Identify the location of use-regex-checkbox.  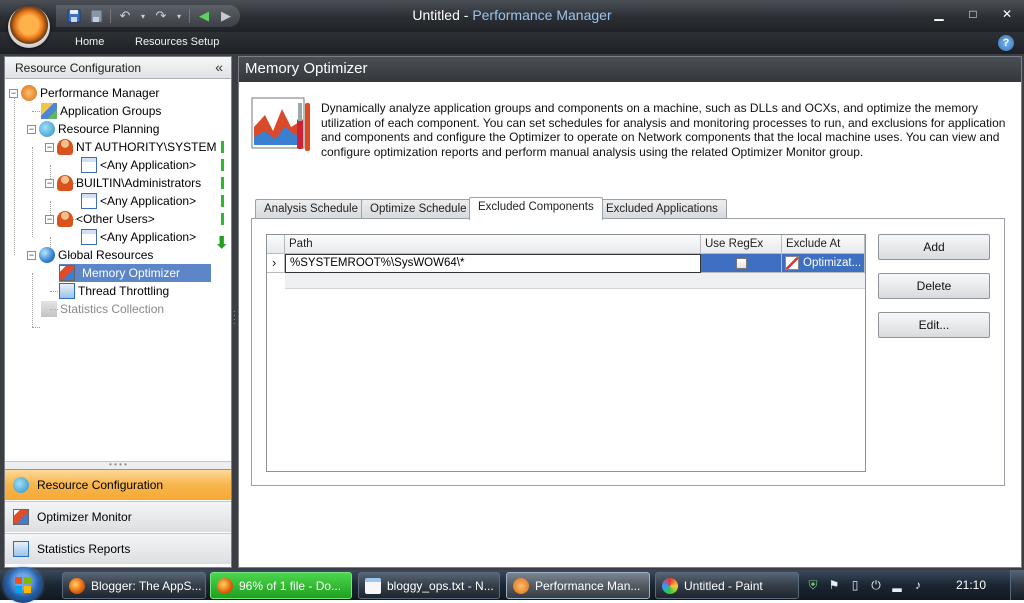
(741, 263).